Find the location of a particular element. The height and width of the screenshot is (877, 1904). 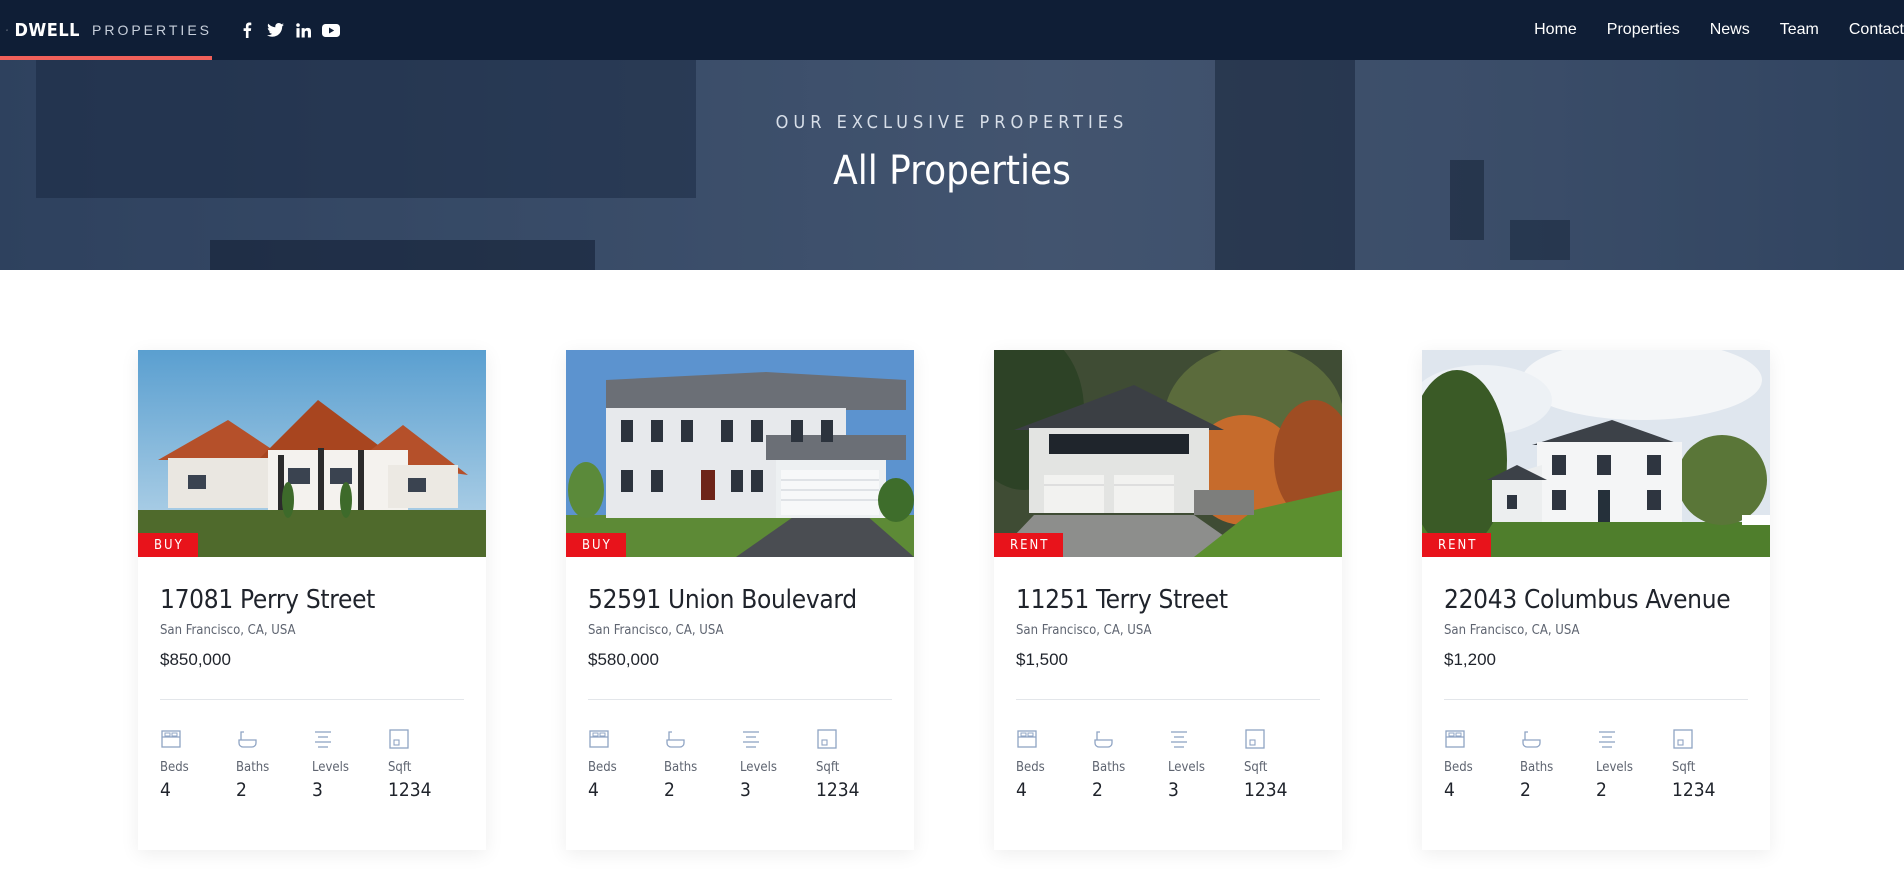

hero-kicker: OUR EXCLUSIVE PROPERTIES is located at coordinates (952, 122).